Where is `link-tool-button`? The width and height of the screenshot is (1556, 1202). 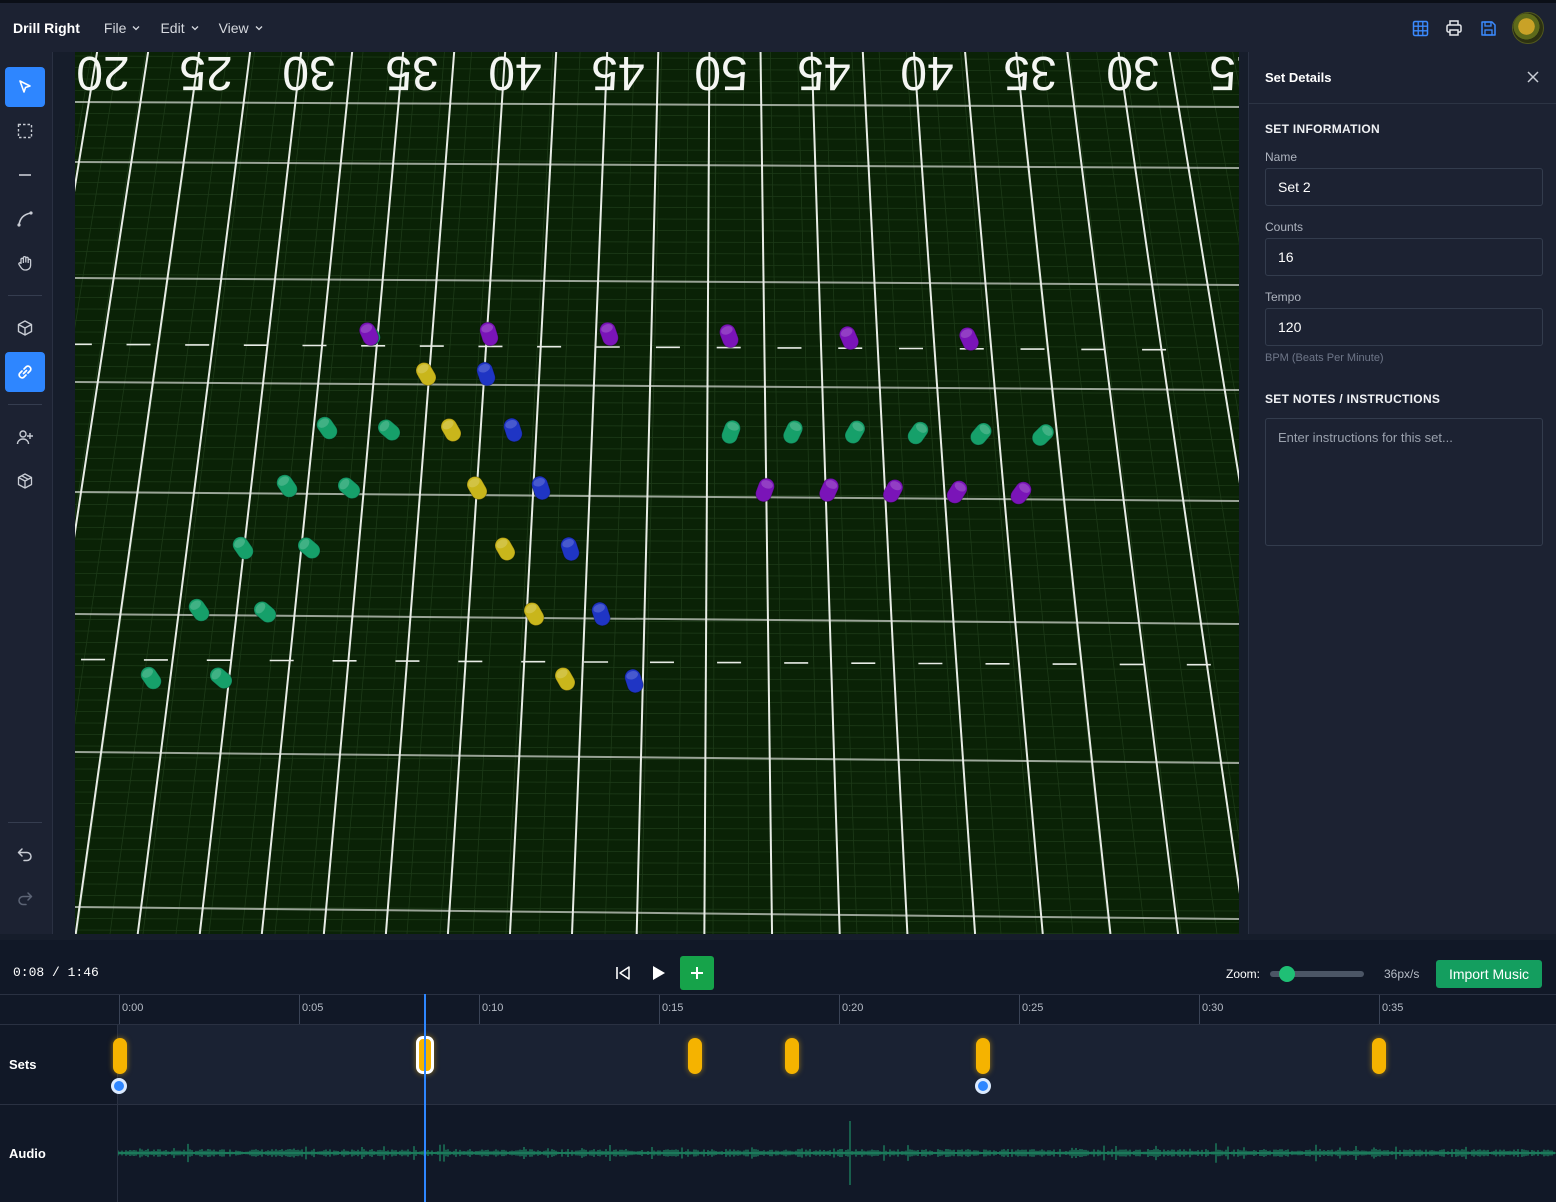 link-tool-button is located at coordinates (25, 372).